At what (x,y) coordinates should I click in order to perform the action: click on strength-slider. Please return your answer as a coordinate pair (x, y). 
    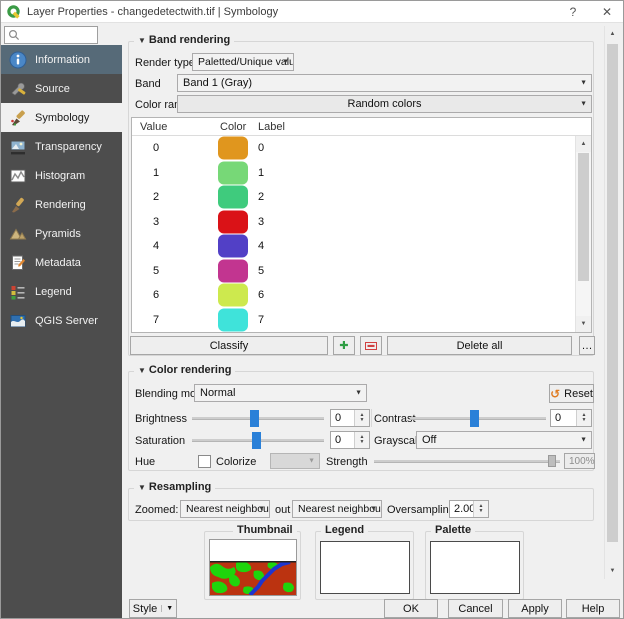
    Looking at the image, I should click on (467, 461).